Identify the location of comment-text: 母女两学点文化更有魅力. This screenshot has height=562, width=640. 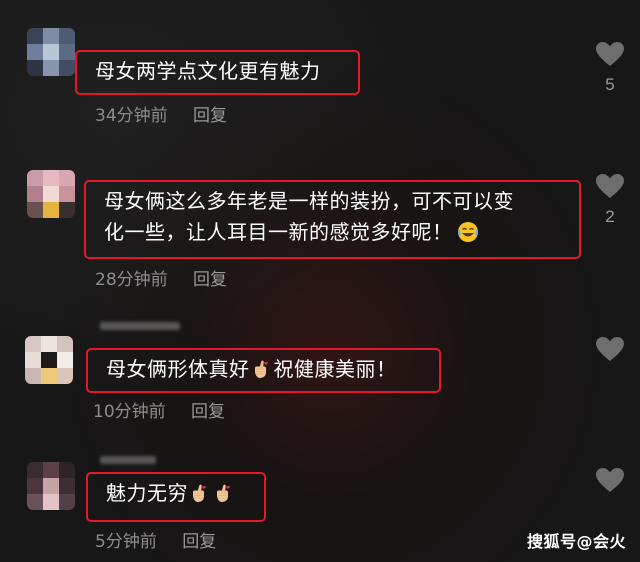
(208, 71).